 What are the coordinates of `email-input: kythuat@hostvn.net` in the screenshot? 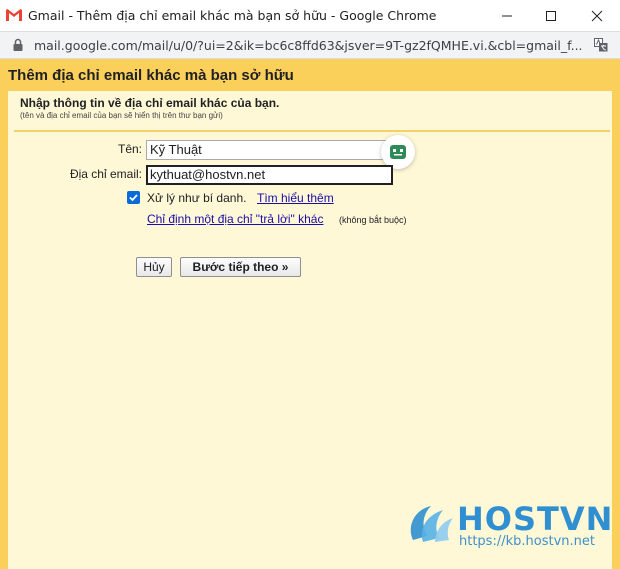 It's located at (269, 175).